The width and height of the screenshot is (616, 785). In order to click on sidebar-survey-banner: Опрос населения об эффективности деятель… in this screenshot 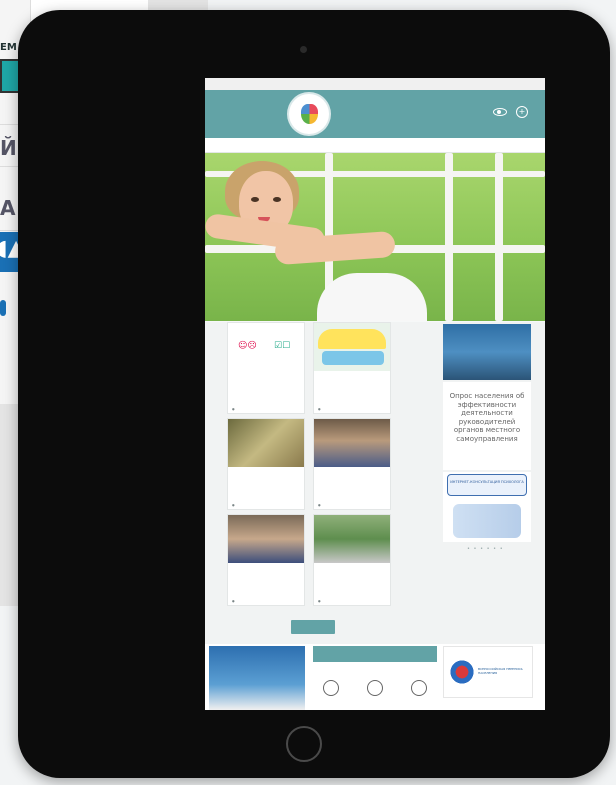, I will do `click(487, 426)`.